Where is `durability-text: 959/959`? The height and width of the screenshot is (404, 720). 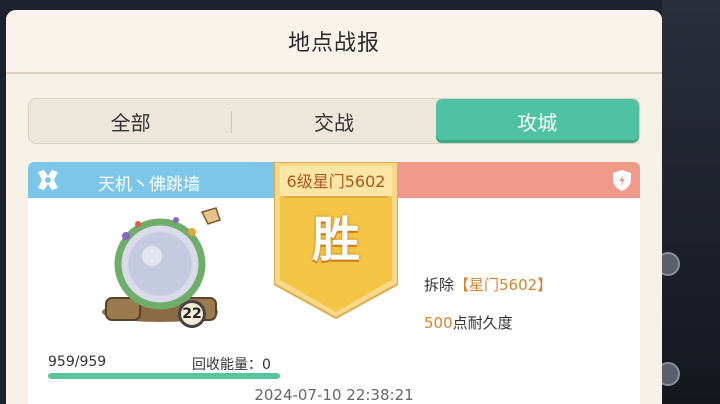
durability-text: 959/959 is located at coordinates (77, 362).